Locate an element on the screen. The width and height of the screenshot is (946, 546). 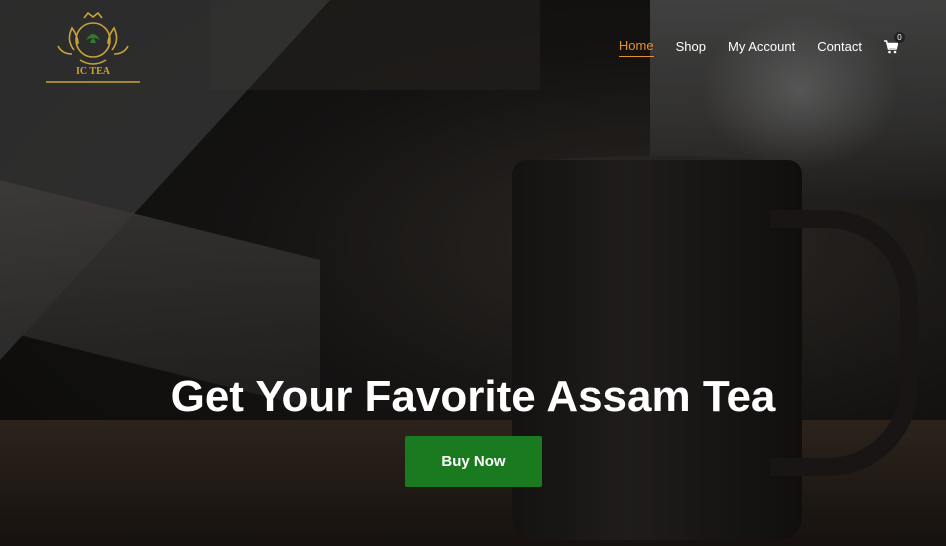
cart-button: 0 is located at coordinates (894, 43).